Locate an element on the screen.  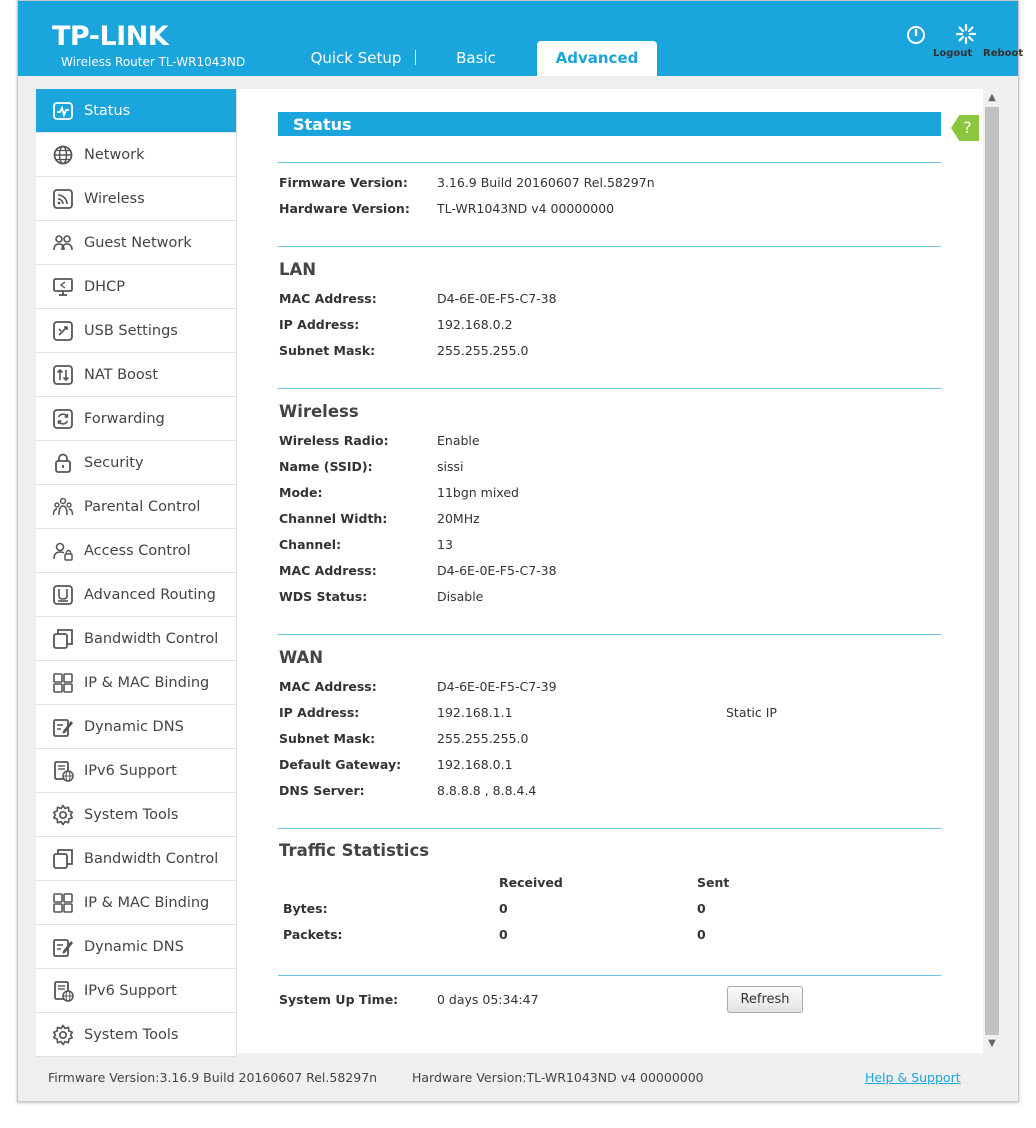
packets-received: 0 is located at coordinates (503, 934).